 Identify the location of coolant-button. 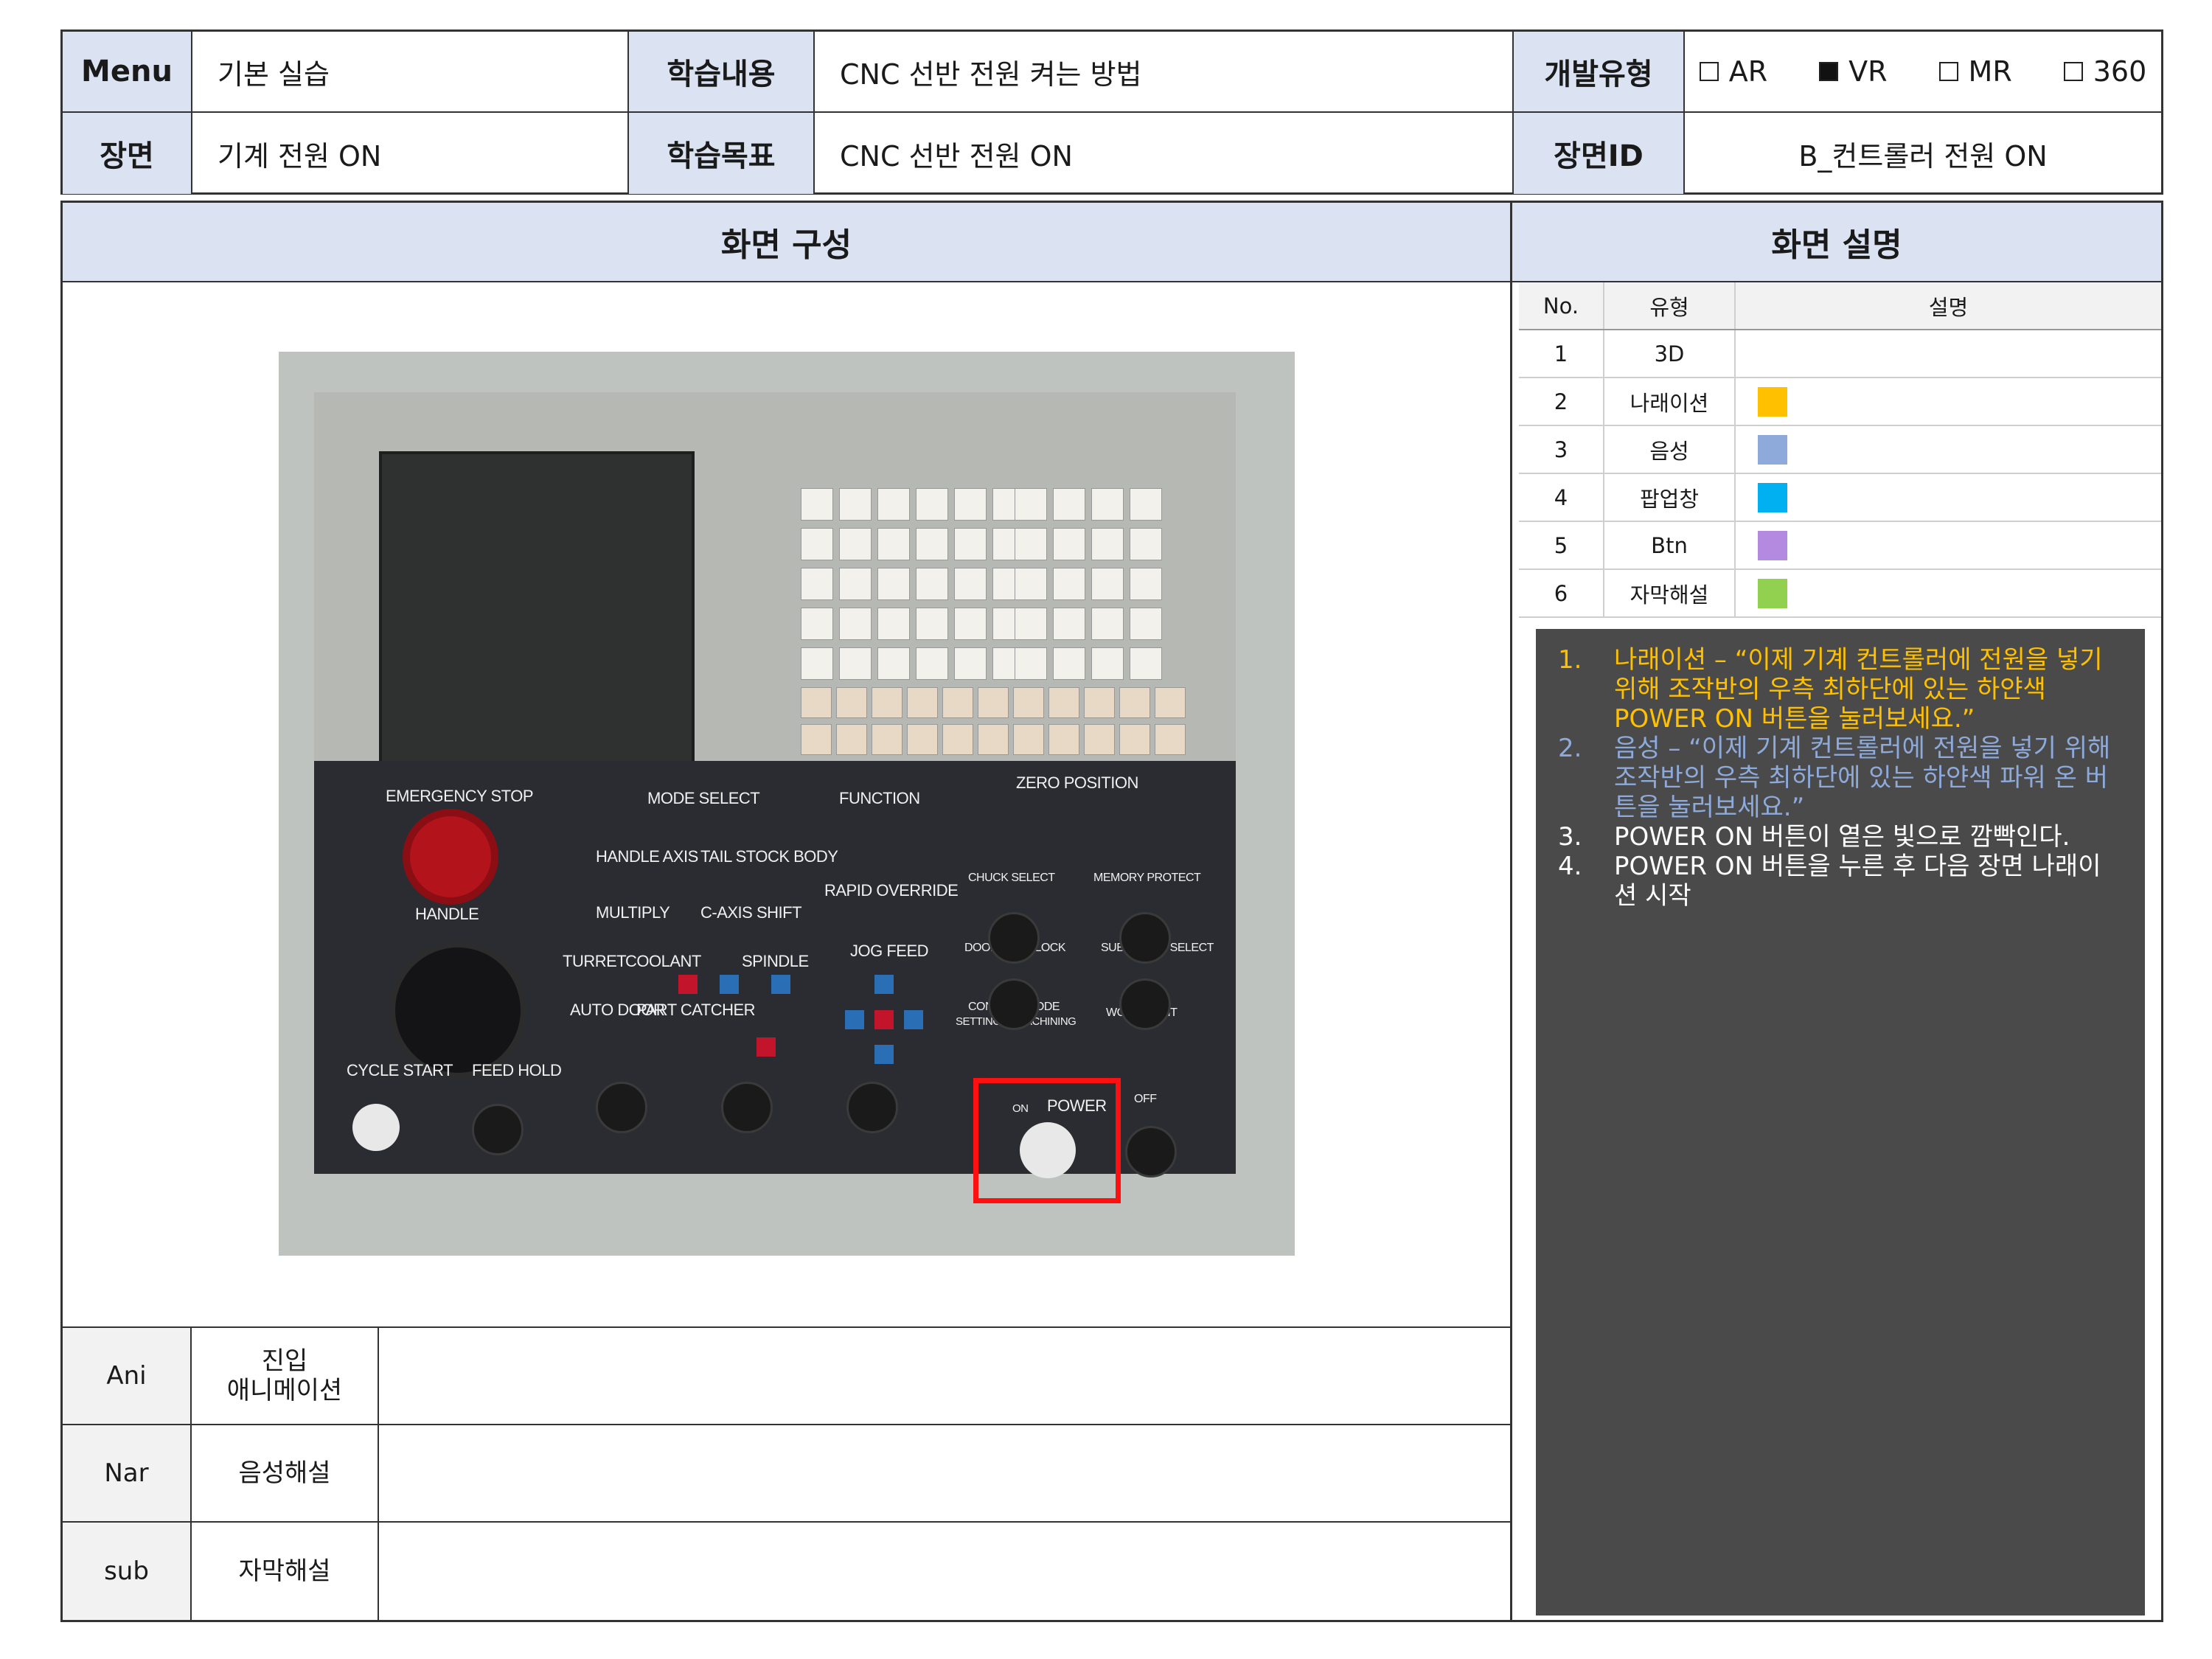
(688, 984).